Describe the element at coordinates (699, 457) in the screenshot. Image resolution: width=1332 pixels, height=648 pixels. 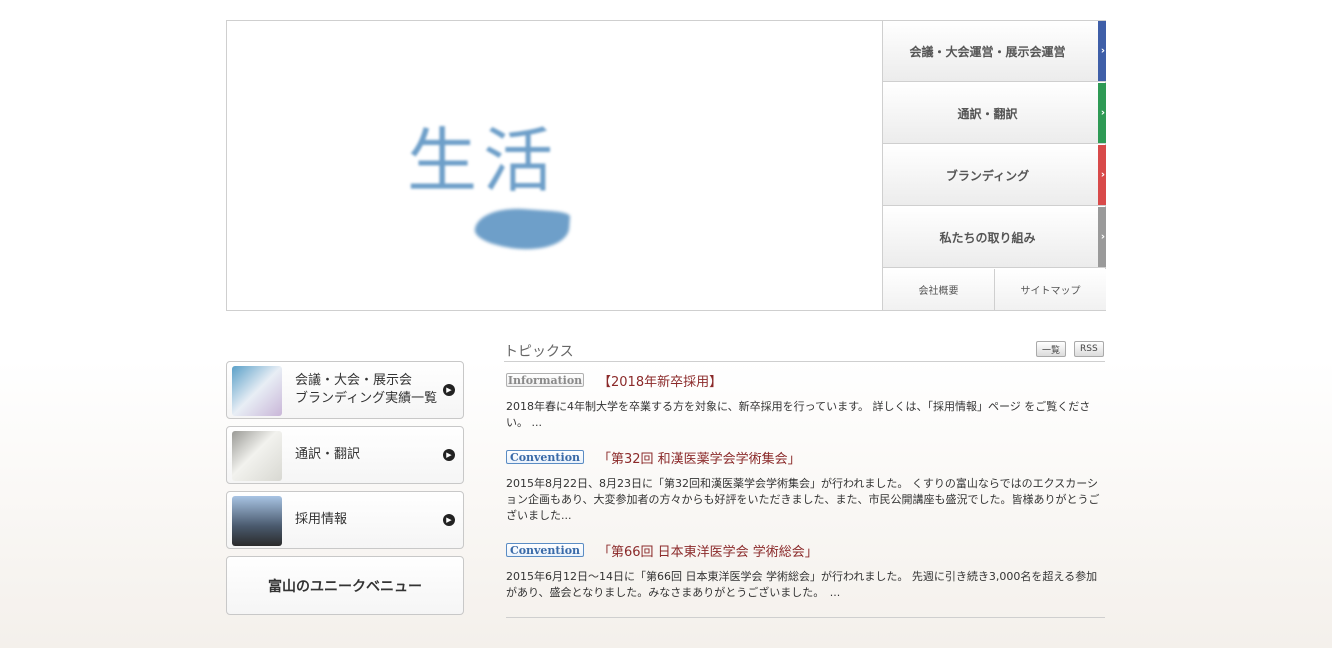
I see `topic-title-link: 「第32回 和漢医薬学会学術集会」` at that location.